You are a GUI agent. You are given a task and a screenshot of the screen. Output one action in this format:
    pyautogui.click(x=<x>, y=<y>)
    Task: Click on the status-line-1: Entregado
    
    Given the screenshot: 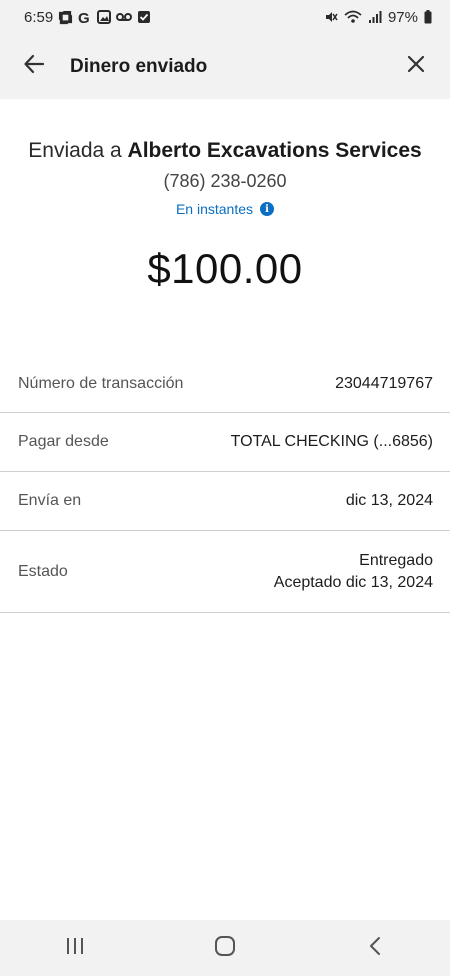 What is the action you would take?
    pyautogui.click(x=396, y=560)
    